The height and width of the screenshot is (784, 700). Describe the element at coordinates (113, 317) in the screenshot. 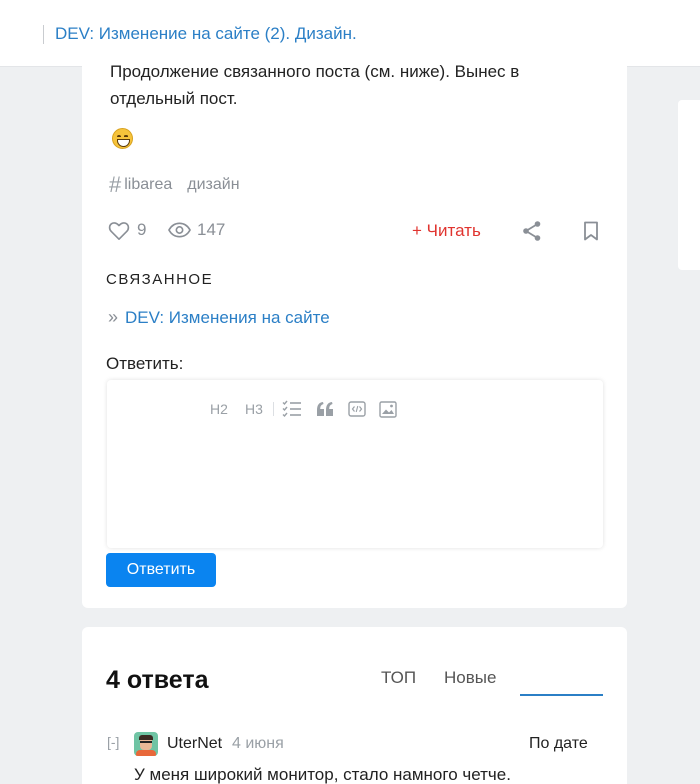

I see `double-chevron-right-icon: »` at that location.